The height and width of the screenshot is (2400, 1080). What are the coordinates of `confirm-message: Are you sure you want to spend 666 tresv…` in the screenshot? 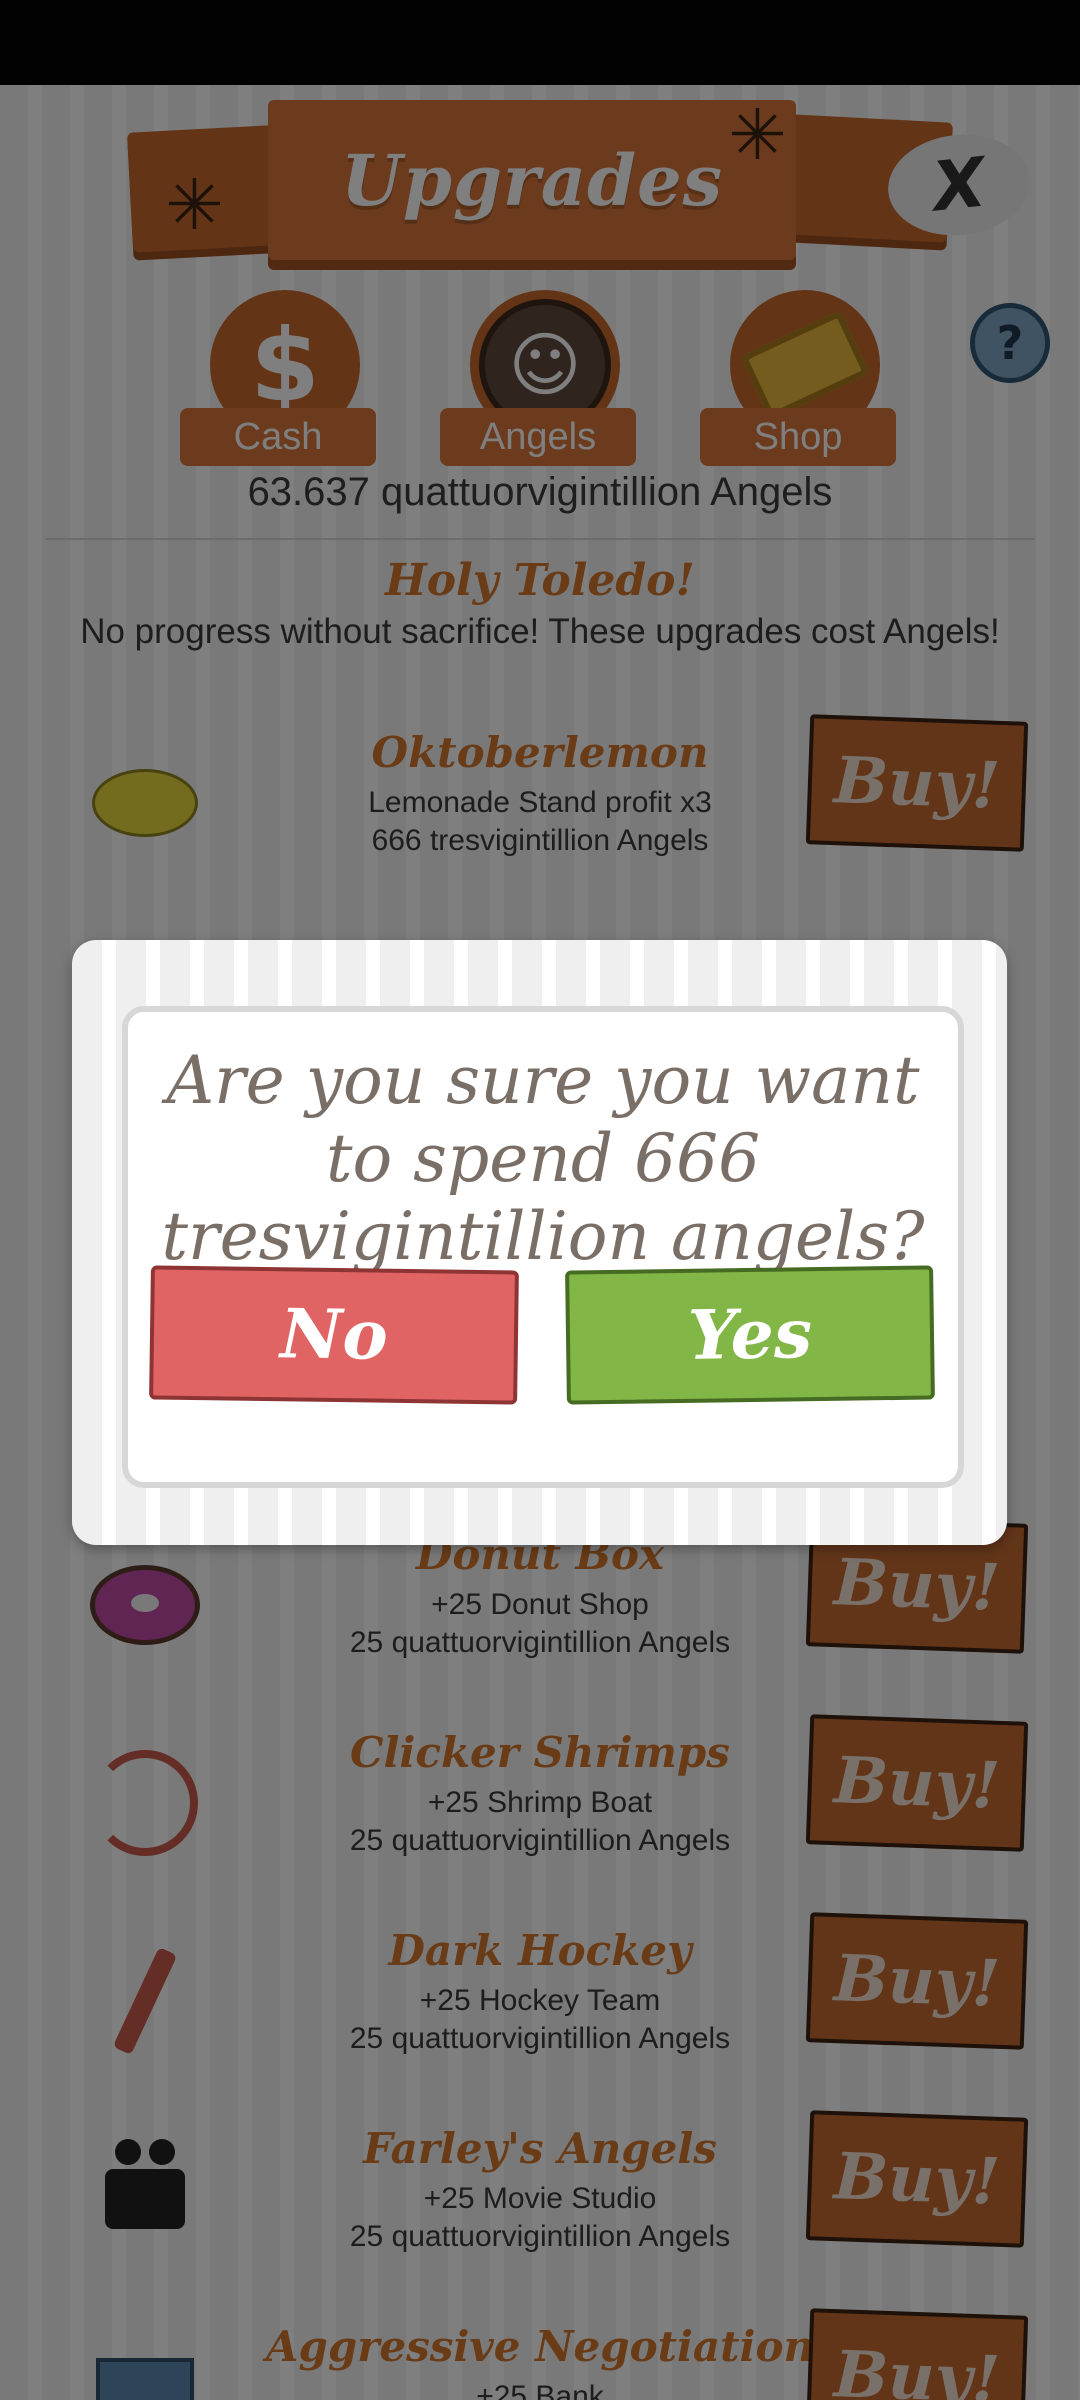 It's located at (543, 1158).